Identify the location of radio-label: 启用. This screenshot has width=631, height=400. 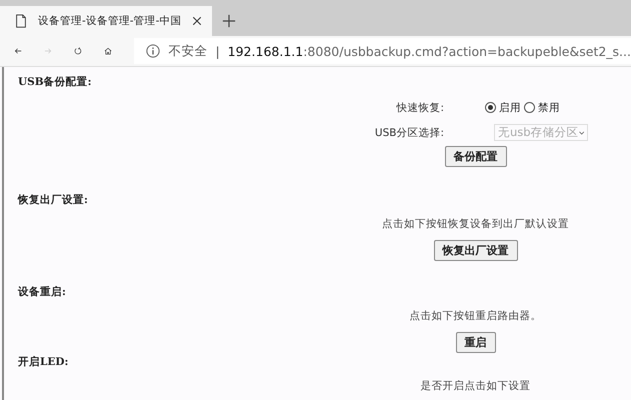
(510, 107).